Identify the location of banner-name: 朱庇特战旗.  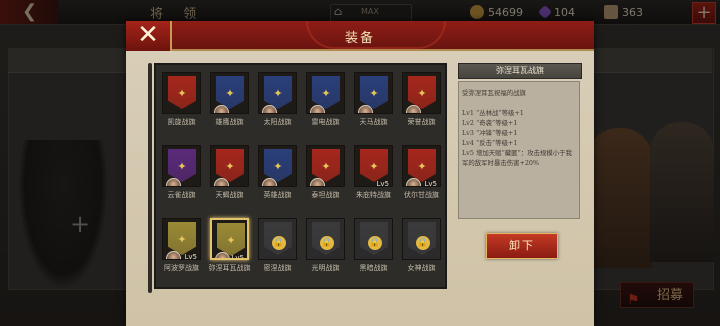
(373, 195).